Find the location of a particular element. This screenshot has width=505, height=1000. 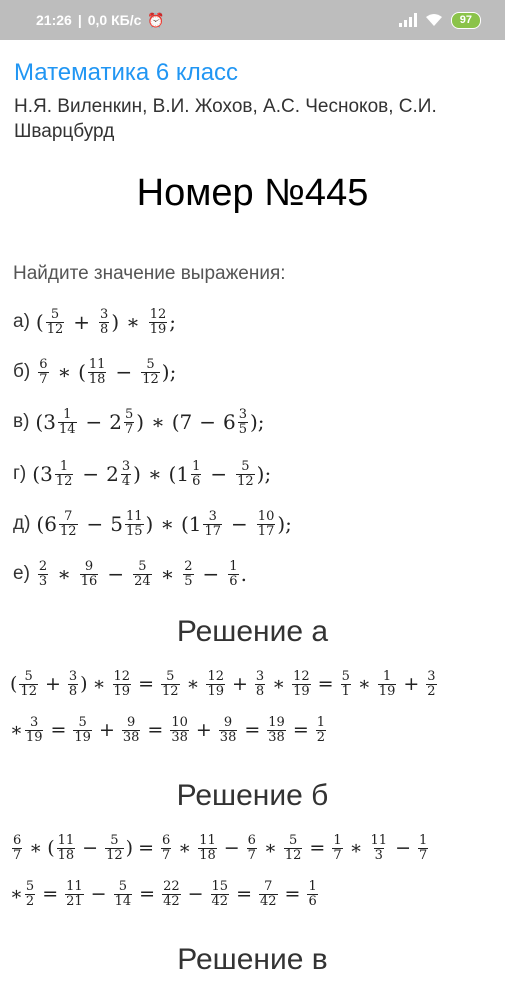

solution-b-line1: 6 7 ∗(11 18−5 12) = 6 7 ∗ 11 18−6 7 ∗ 5 12 = 1 7 ∗ 11 3−1 7 is located at coordinates (220, 847).